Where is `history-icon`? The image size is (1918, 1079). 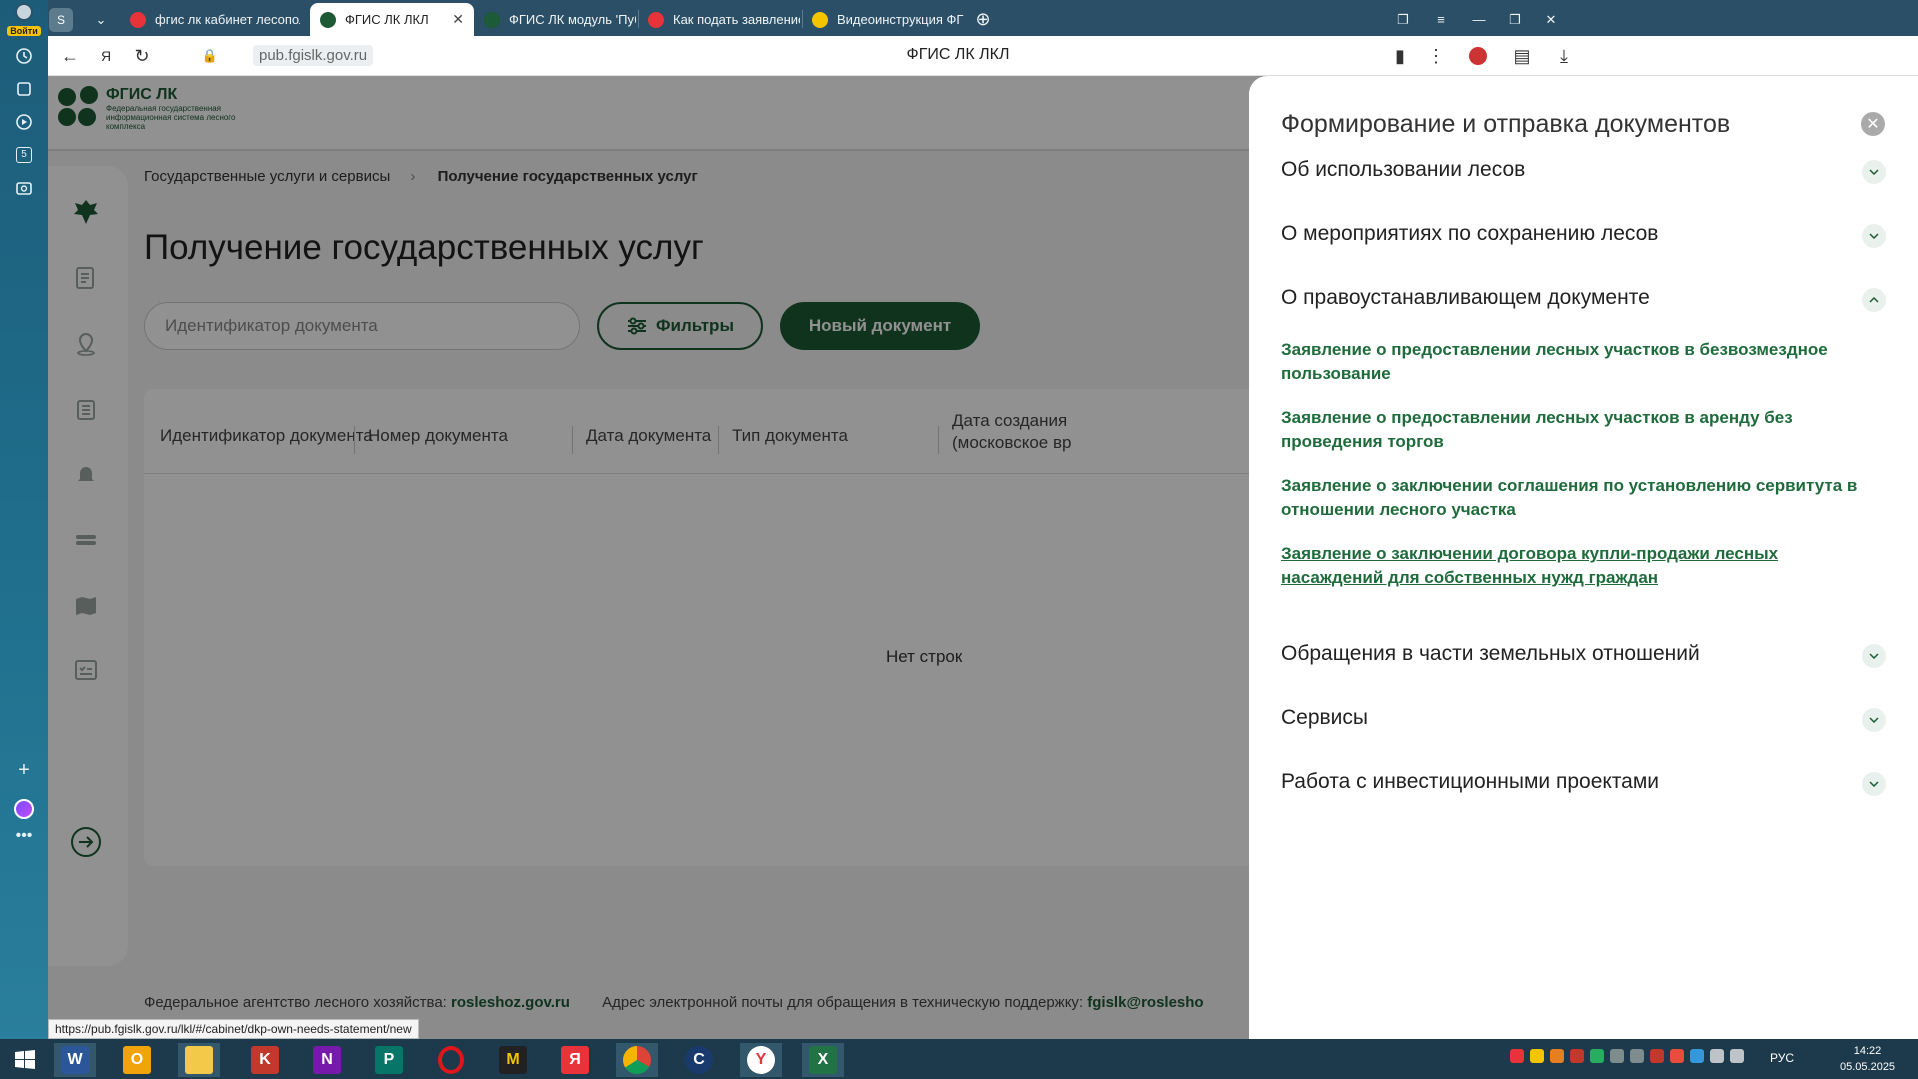
history-icon is located at coordinates (24, 56).